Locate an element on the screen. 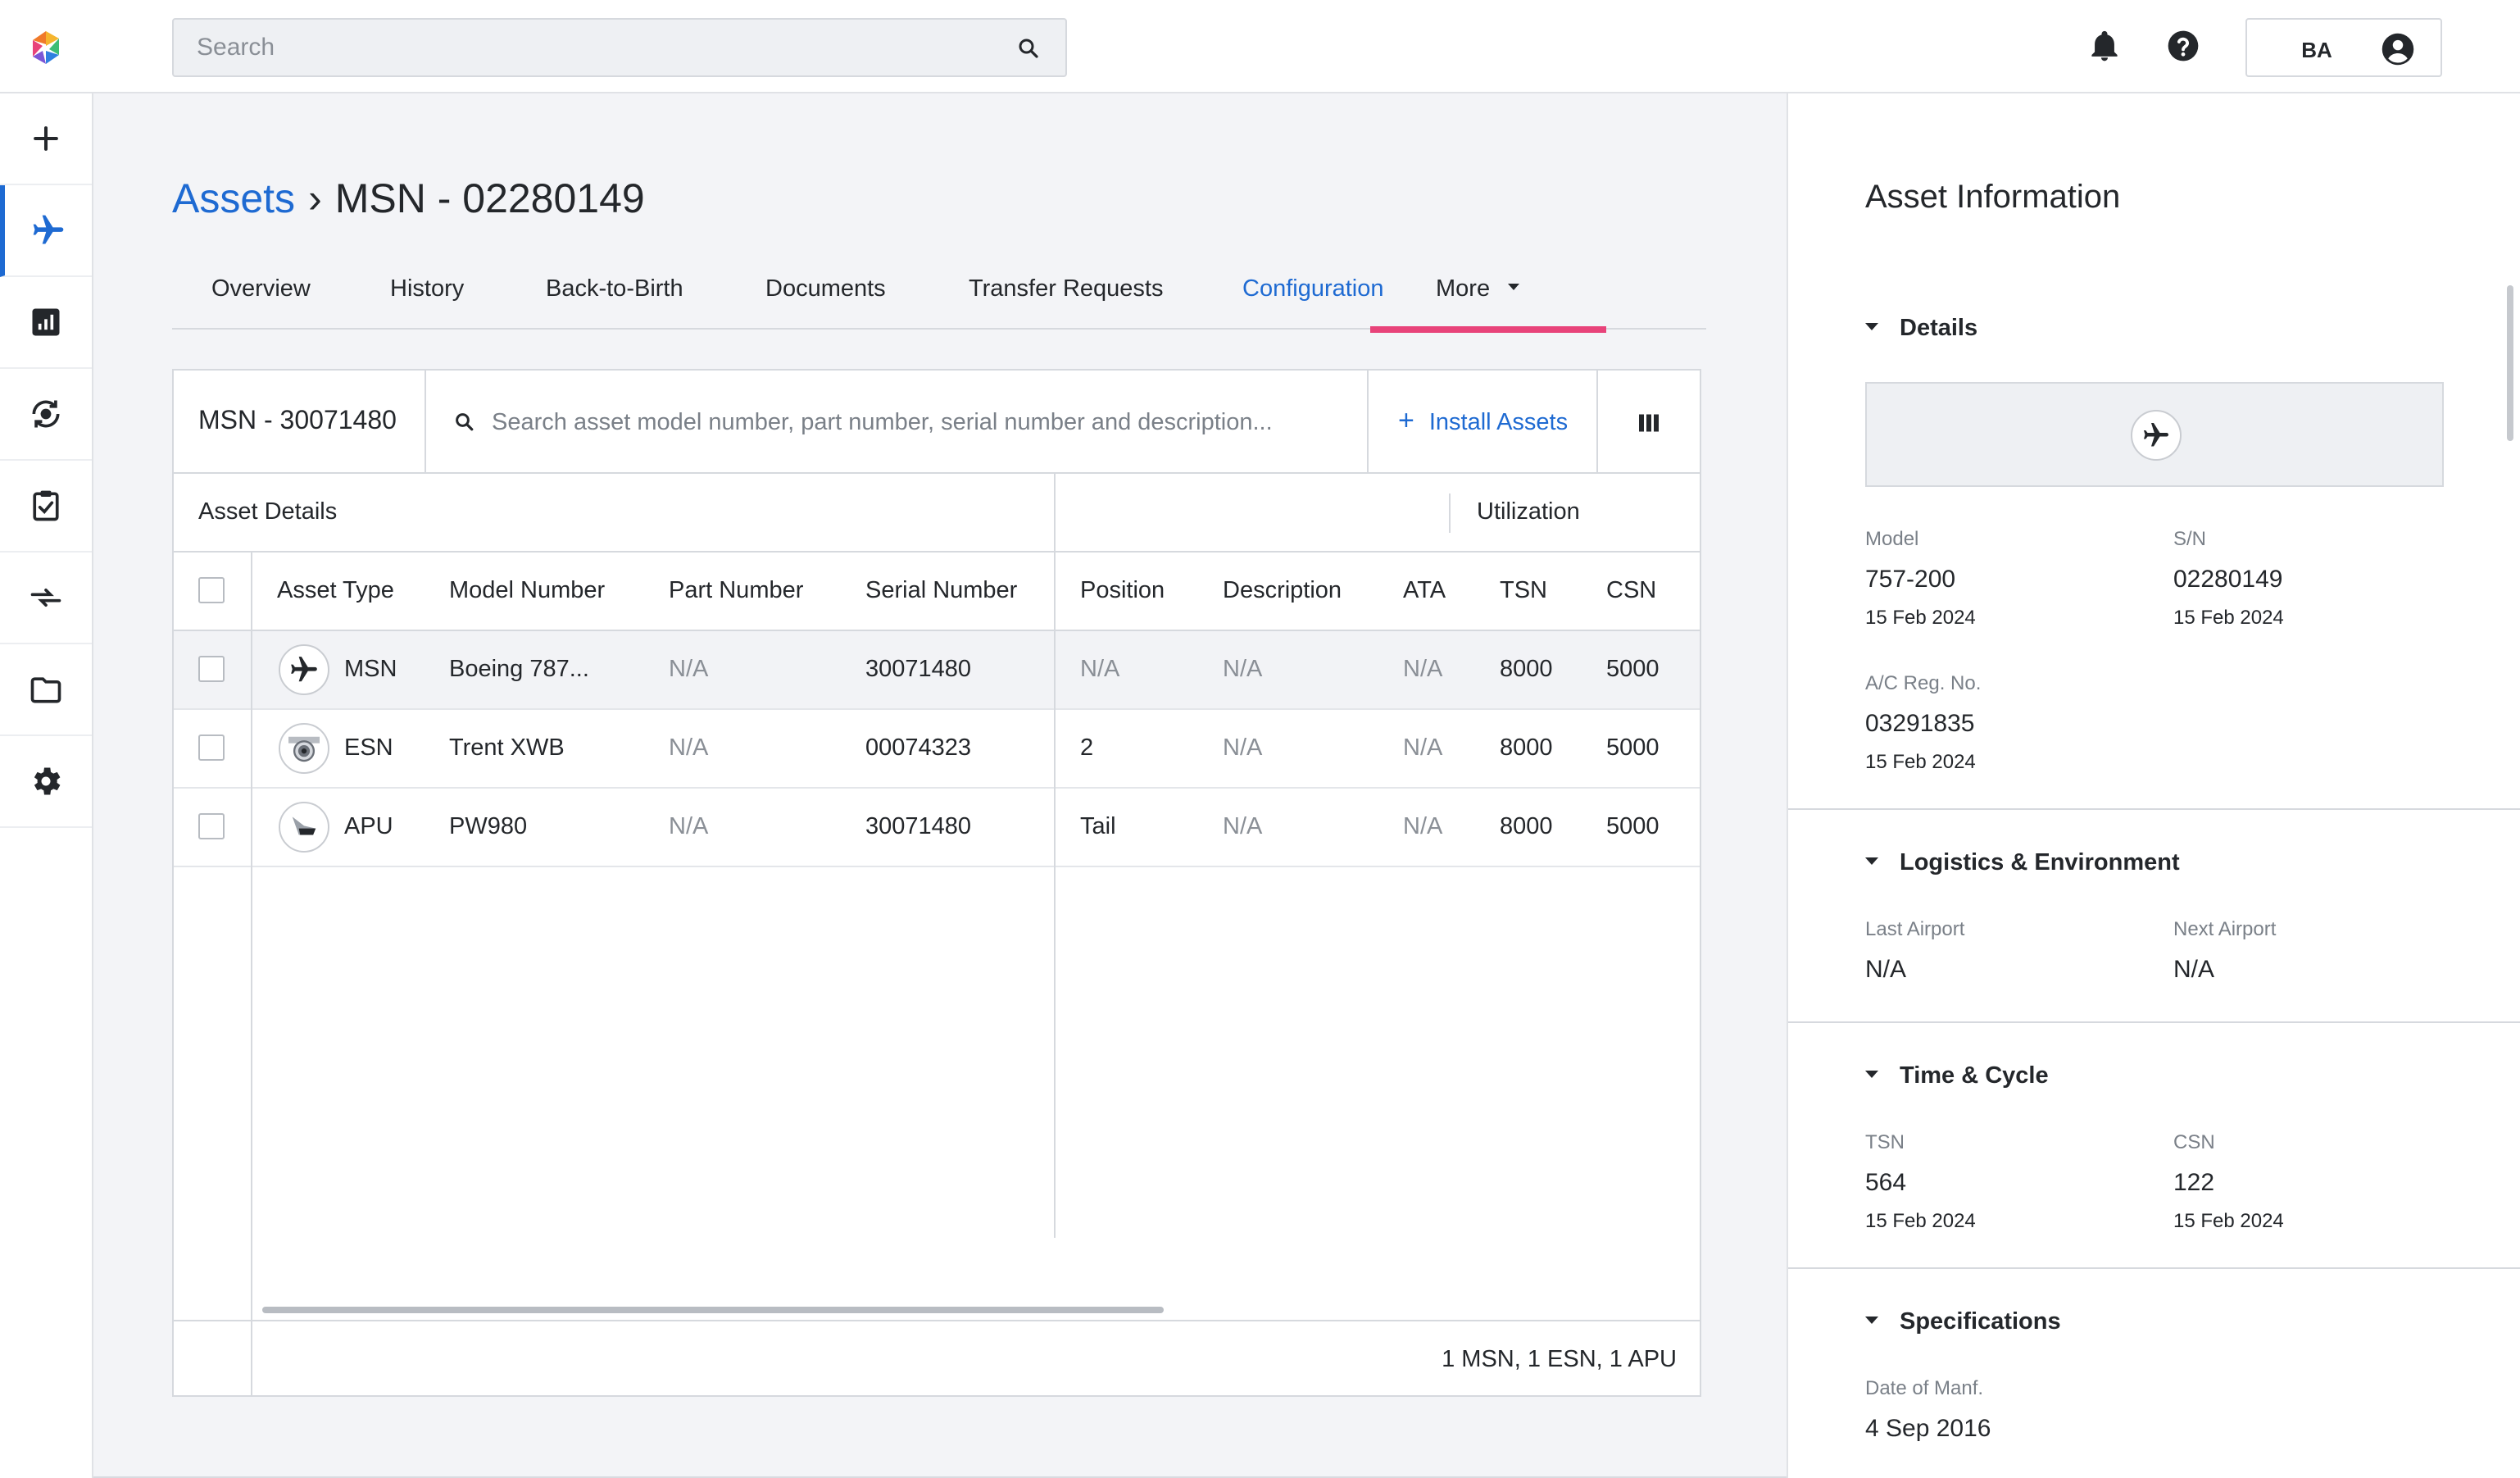  horizontal-scrollbar is located at coordinates (713, 1310).